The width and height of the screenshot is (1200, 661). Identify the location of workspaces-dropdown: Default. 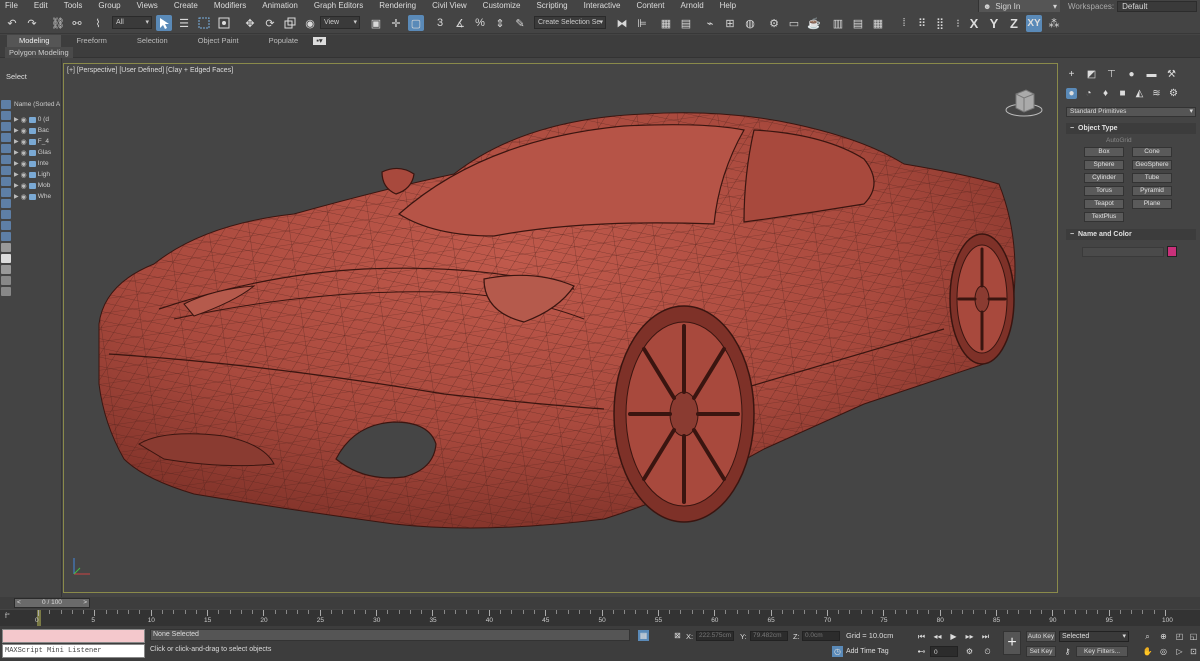
(1157, 6).